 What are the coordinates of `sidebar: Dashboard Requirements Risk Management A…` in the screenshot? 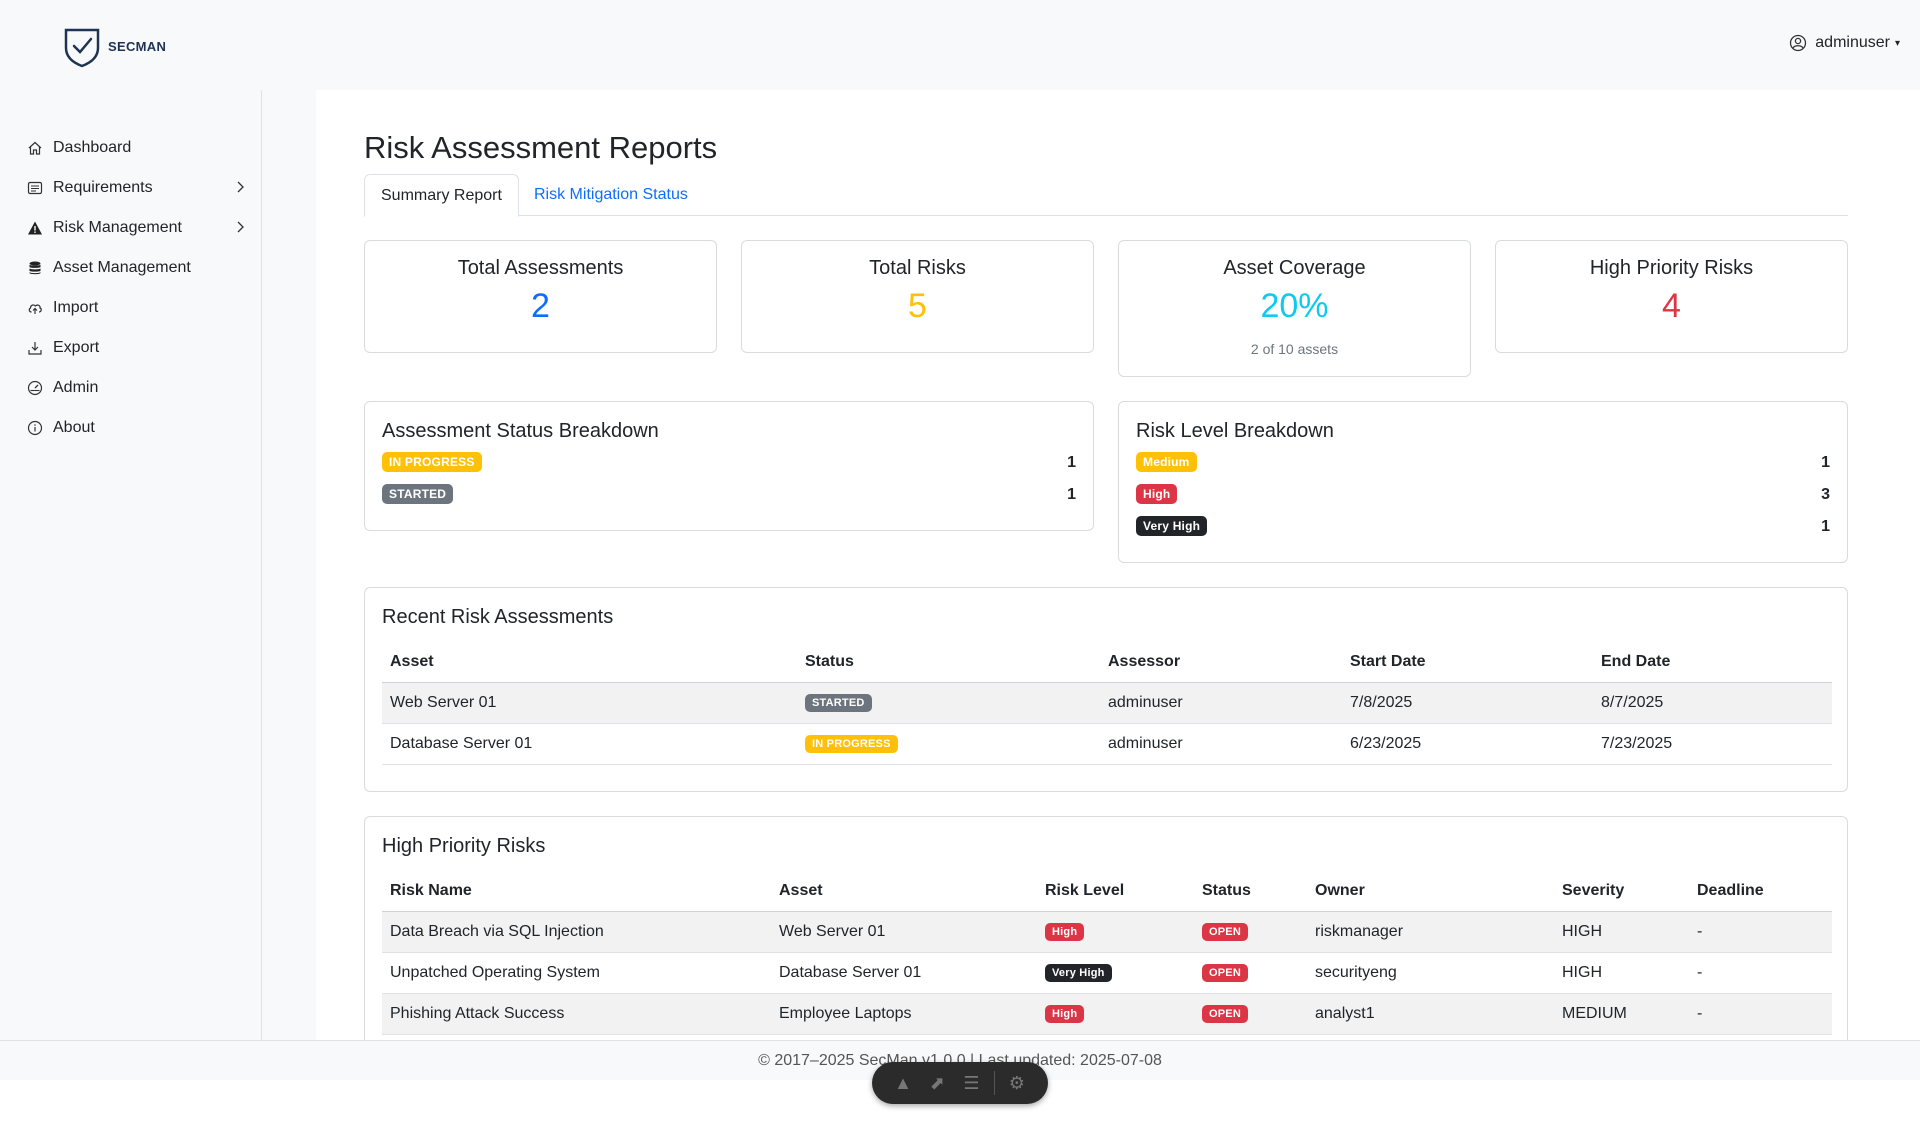 It's located at (131, 565).